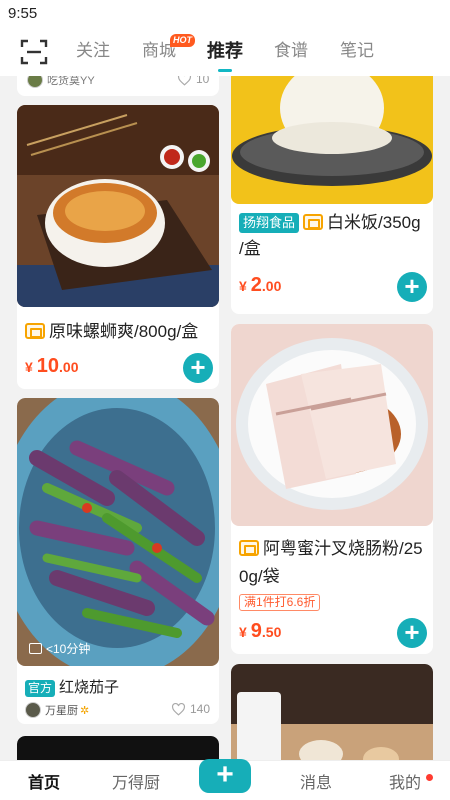  Describe the element at coordinates (374, 222) in the screenshot. I see `product-title-line1: 白米饭/350g` at that location.